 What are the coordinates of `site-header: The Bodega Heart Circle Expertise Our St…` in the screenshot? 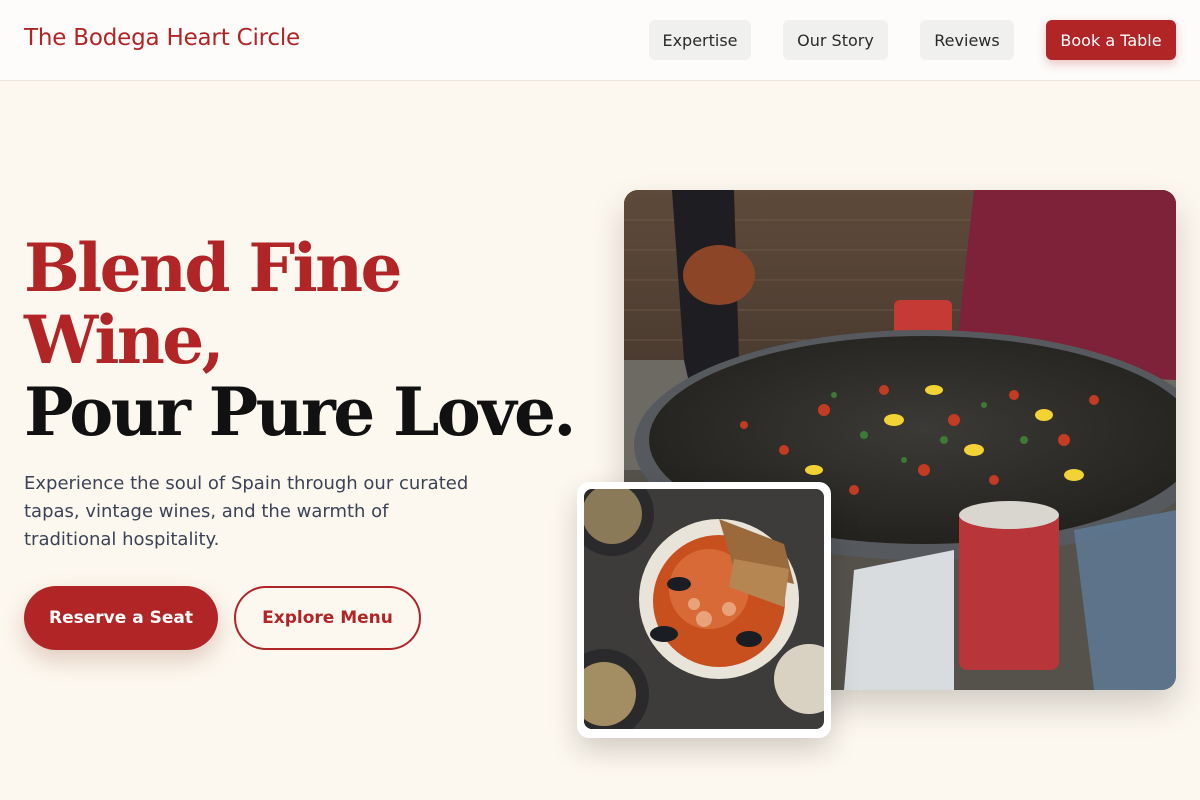 It's located at (600, 40).